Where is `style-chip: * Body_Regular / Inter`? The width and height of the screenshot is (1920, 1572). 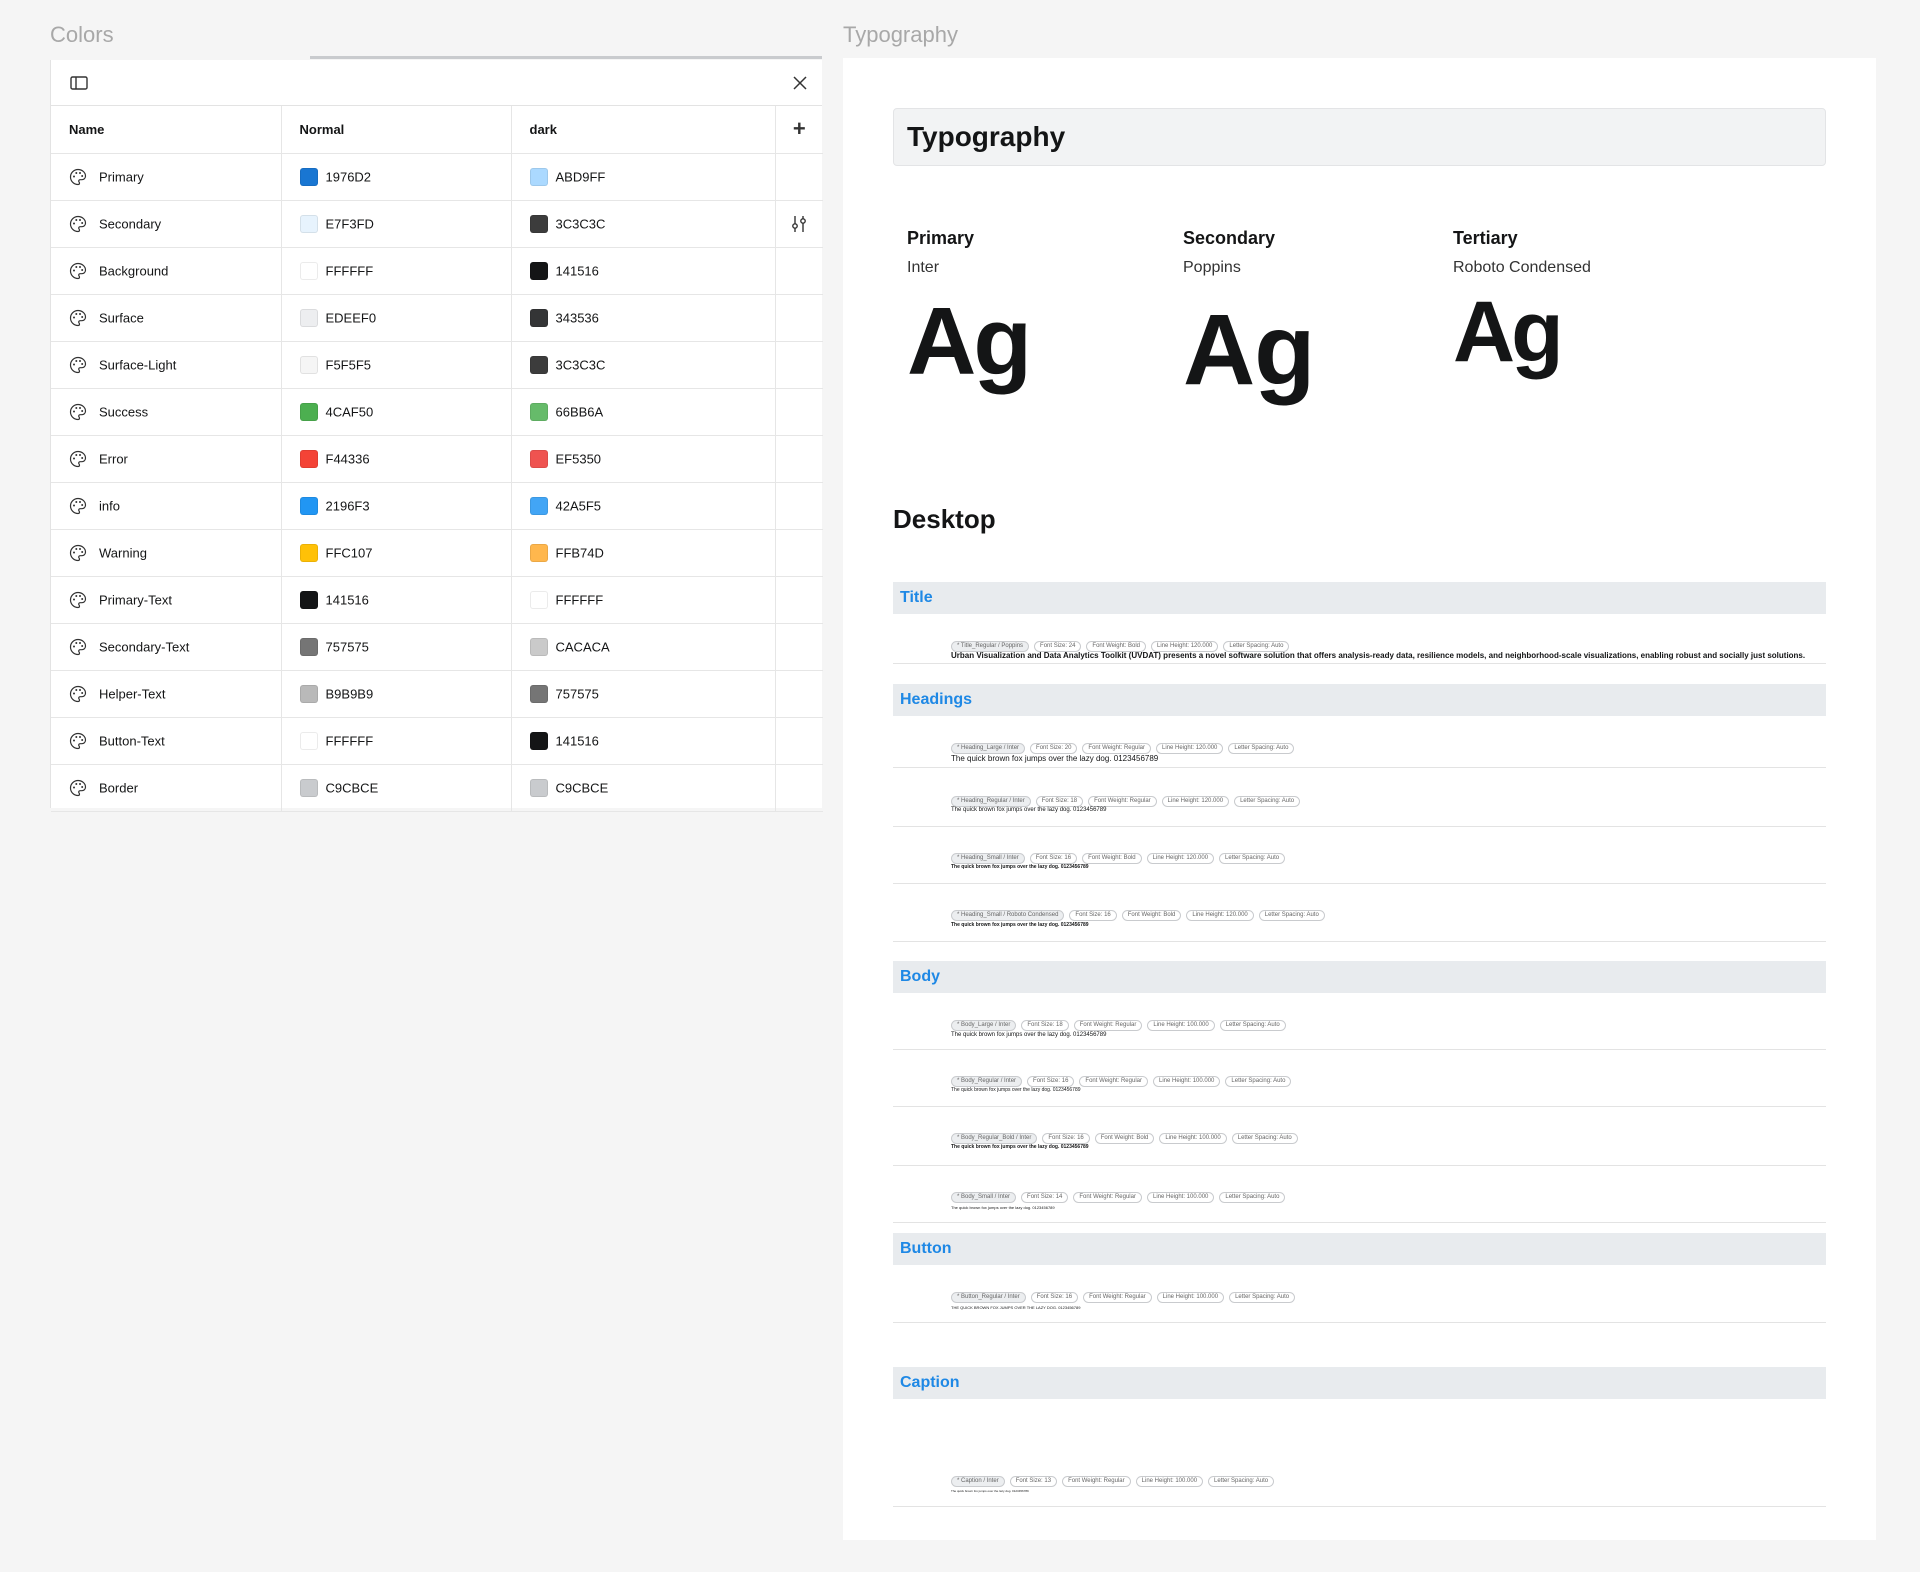
style-chip: * Body_Regular / Inter is located at coordinates (987, 1081).